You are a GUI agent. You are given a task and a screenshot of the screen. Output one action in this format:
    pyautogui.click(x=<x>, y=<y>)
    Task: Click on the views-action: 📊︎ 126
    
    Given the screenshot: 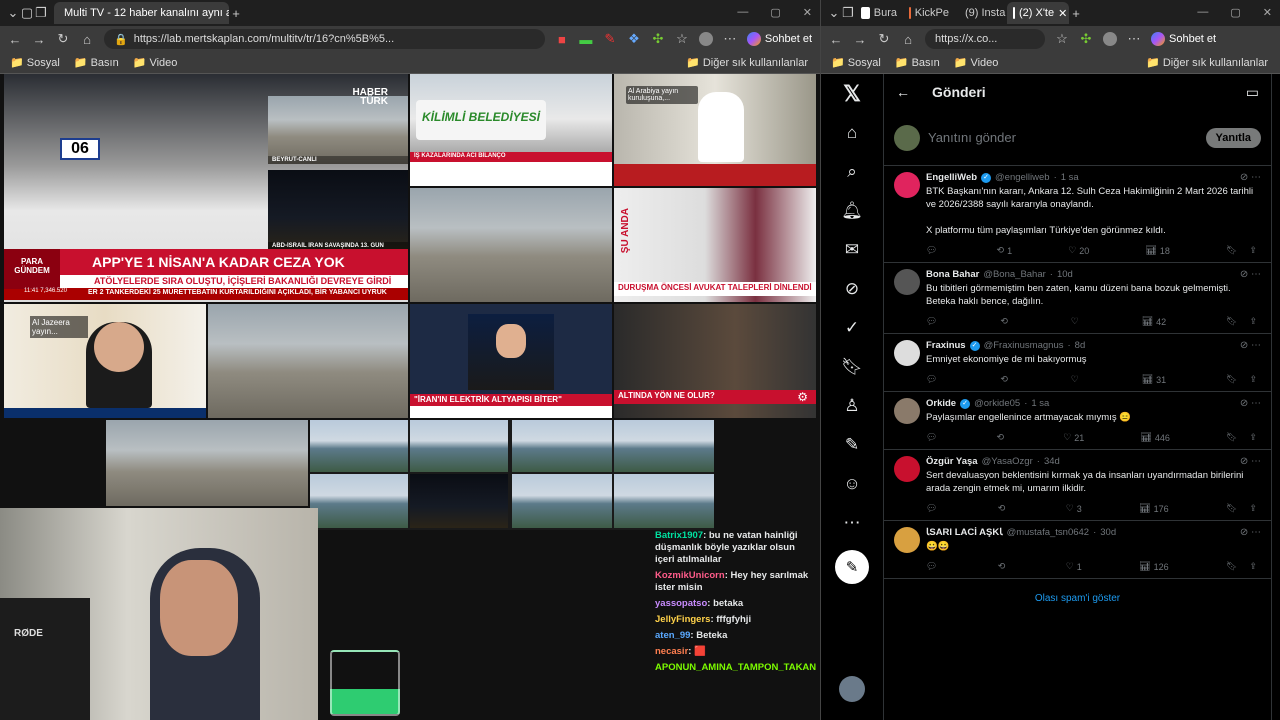 What is the action you would take?
    pyautogui.click(x=1153, y=566)
    